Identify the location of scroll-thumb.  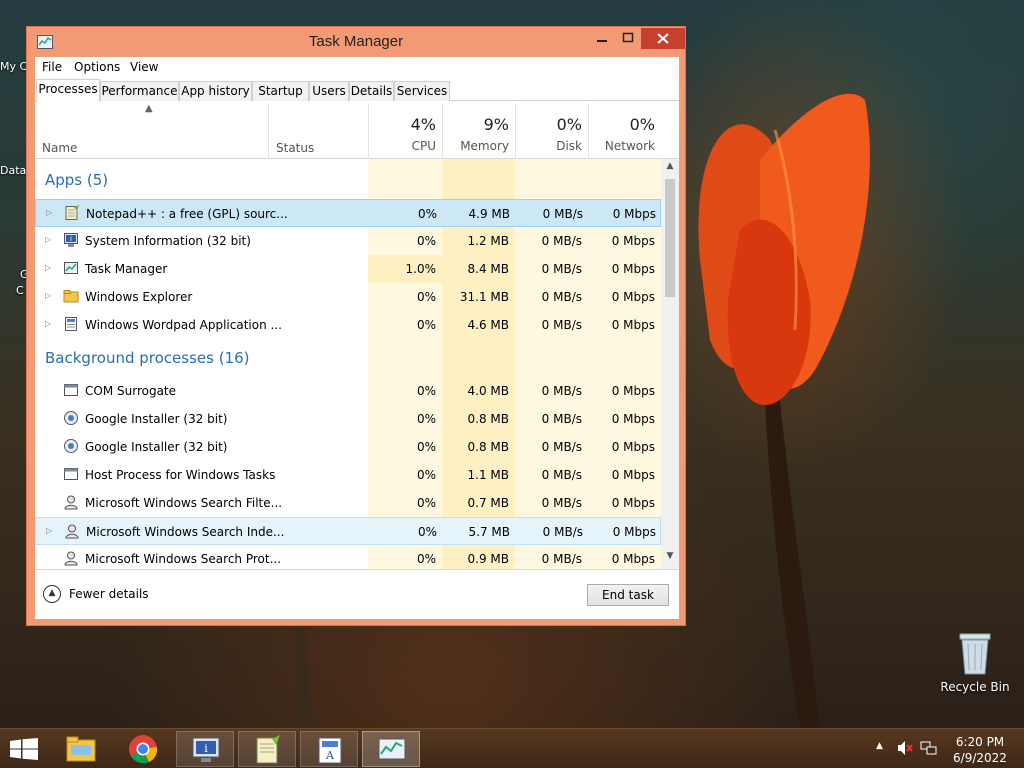
(670, 238).